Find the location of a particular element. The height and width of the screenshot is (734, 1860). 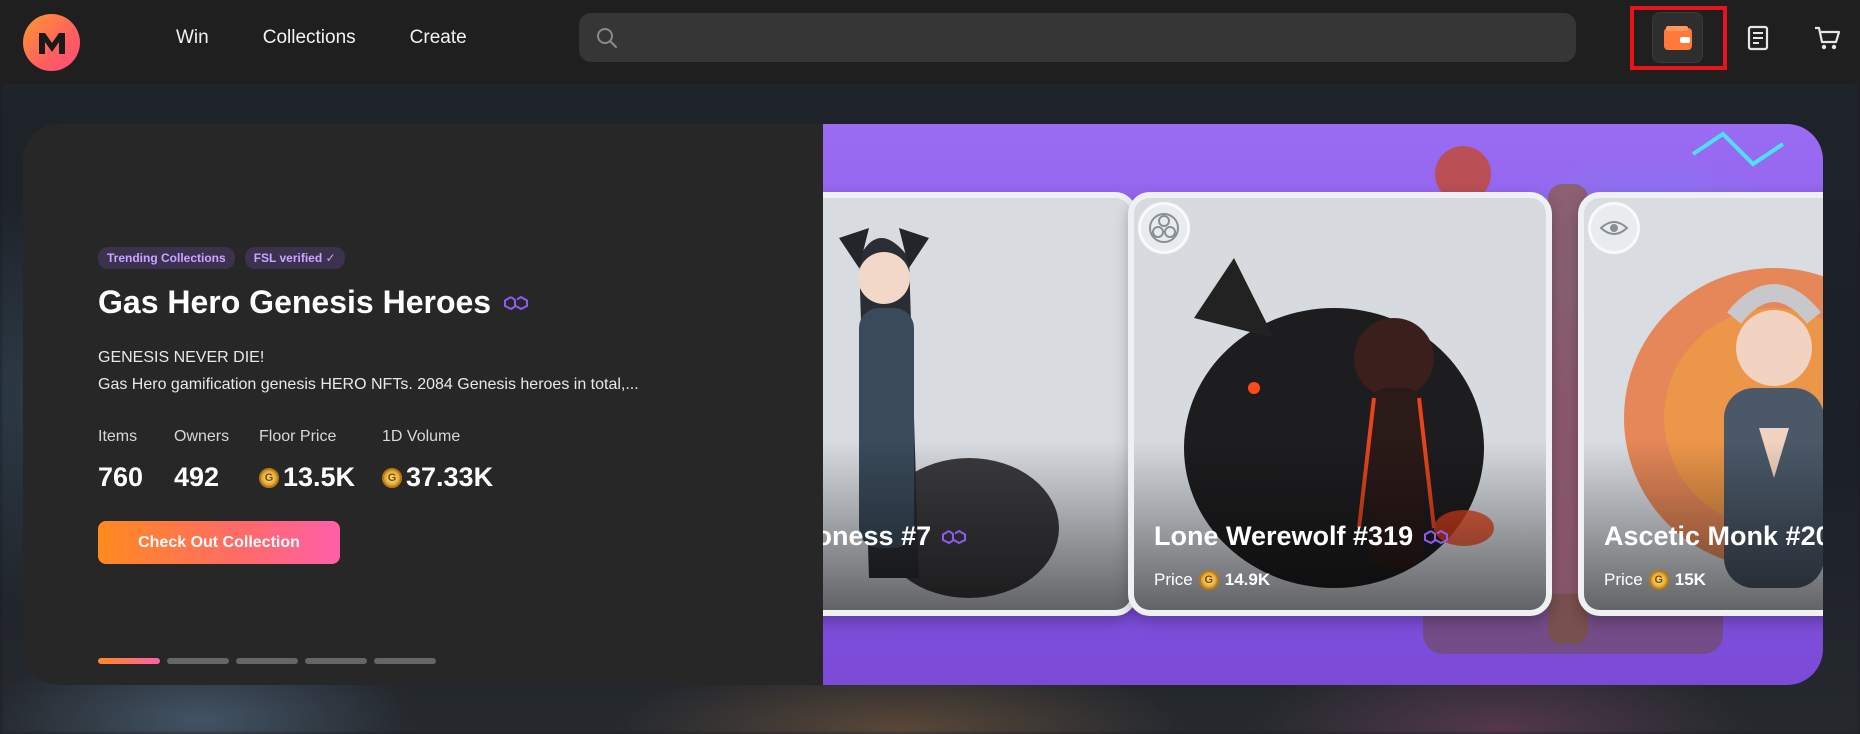

search-bar is located at coordinates (1077, 37).